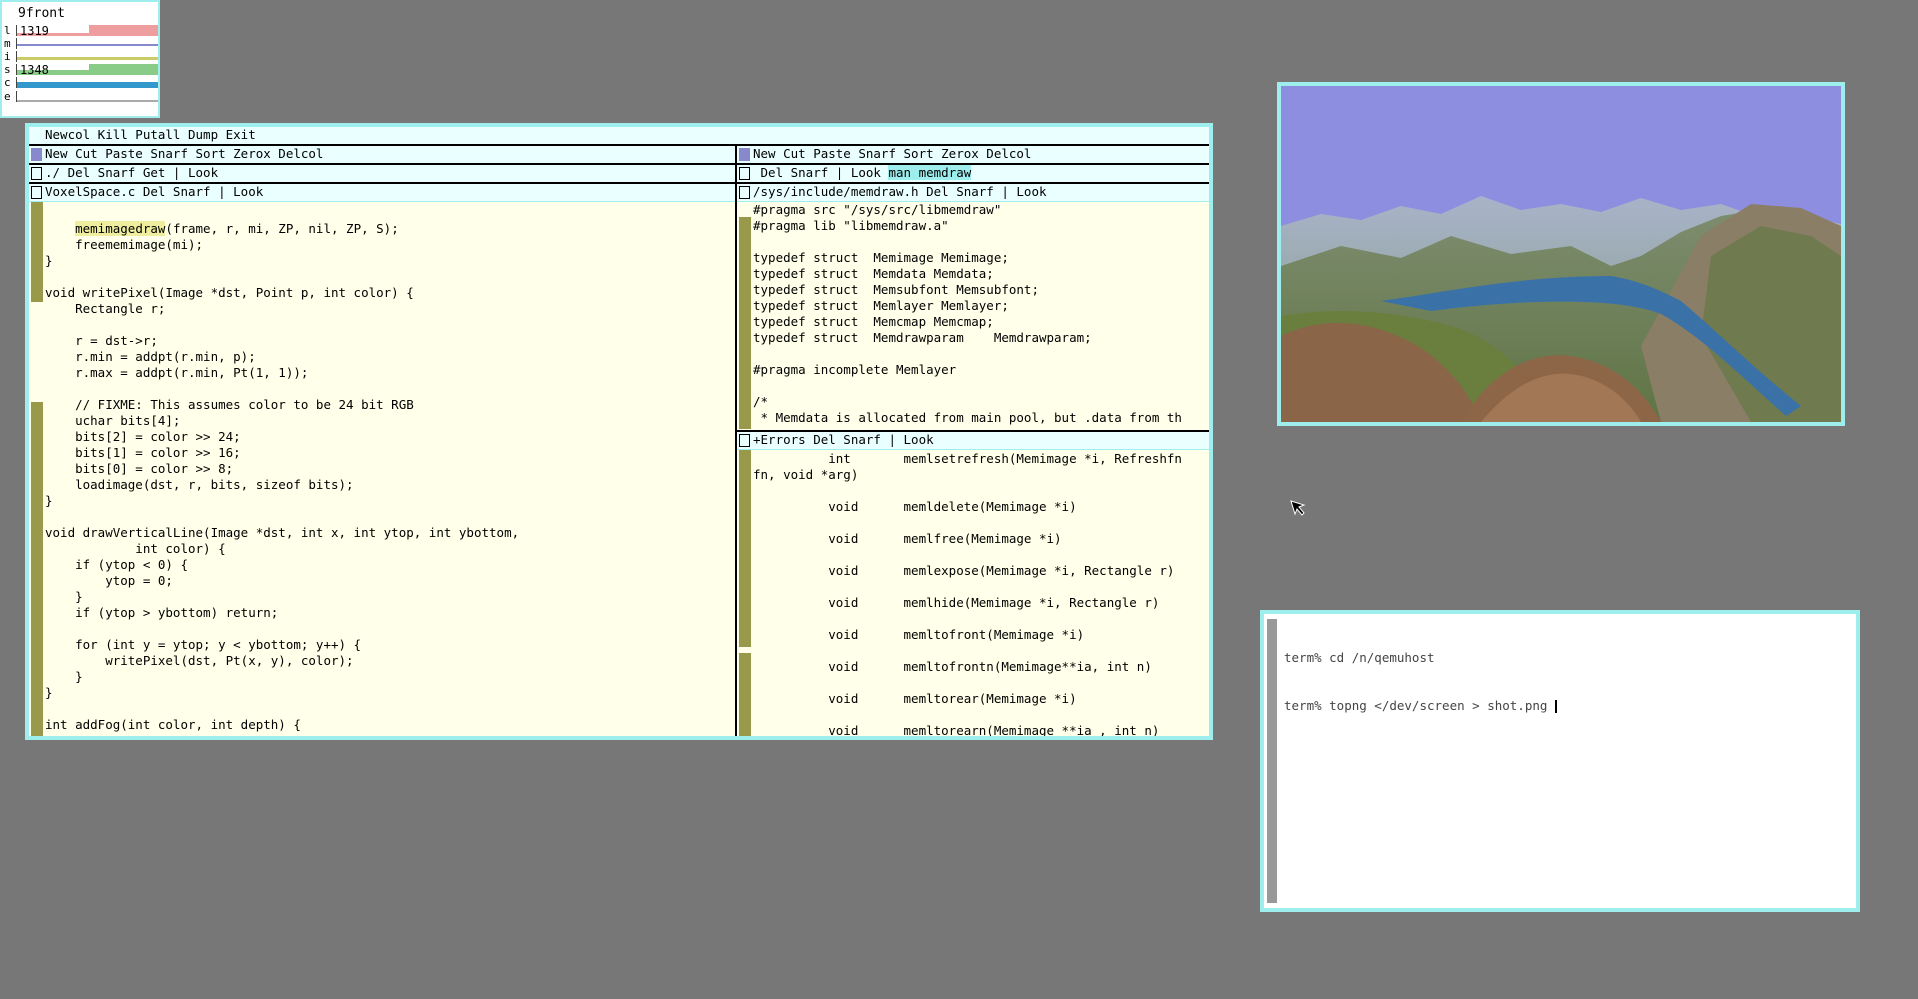 The height and width of the screenshot is (999, 1918). I want to click on code-line: r.min = addpt(r.min, p);, so click(150, 356).